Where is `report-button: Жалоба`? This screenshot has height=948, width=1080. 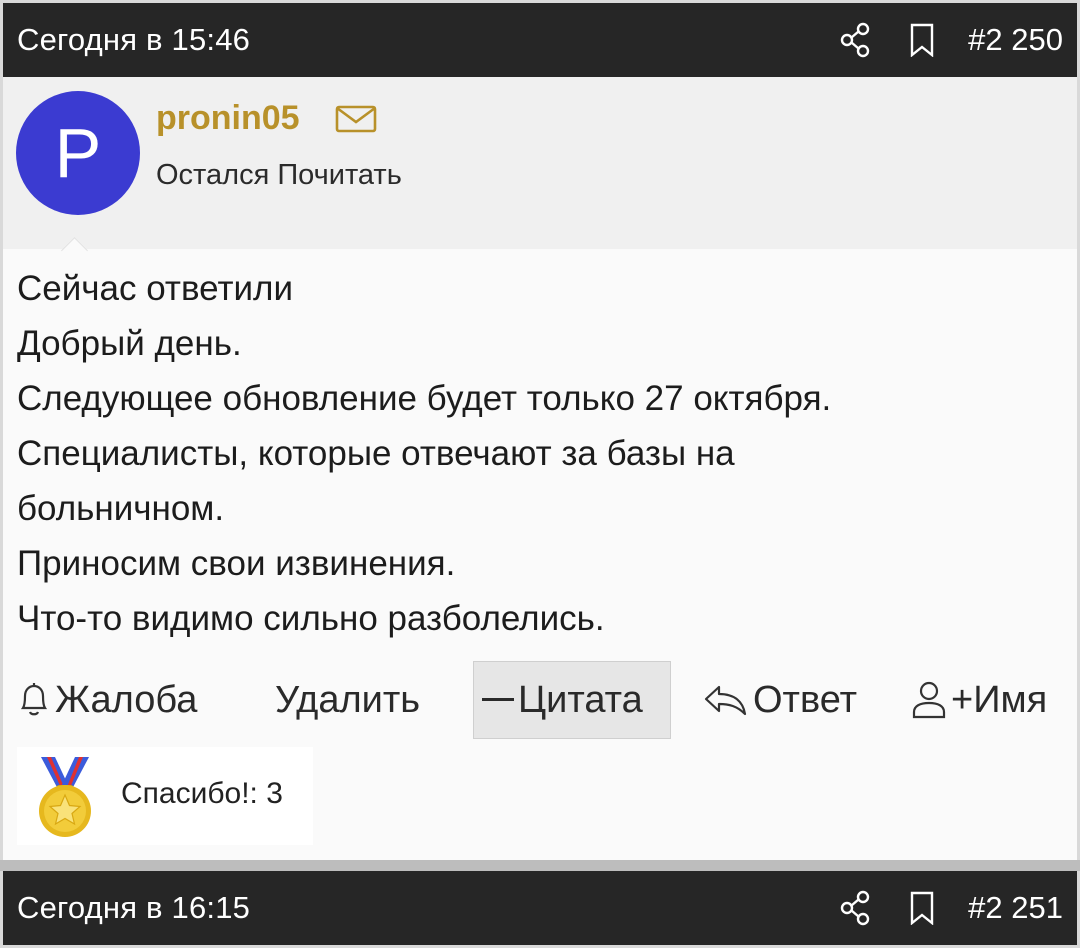 report-button: Жалоба is located at coordinates (107, 700).